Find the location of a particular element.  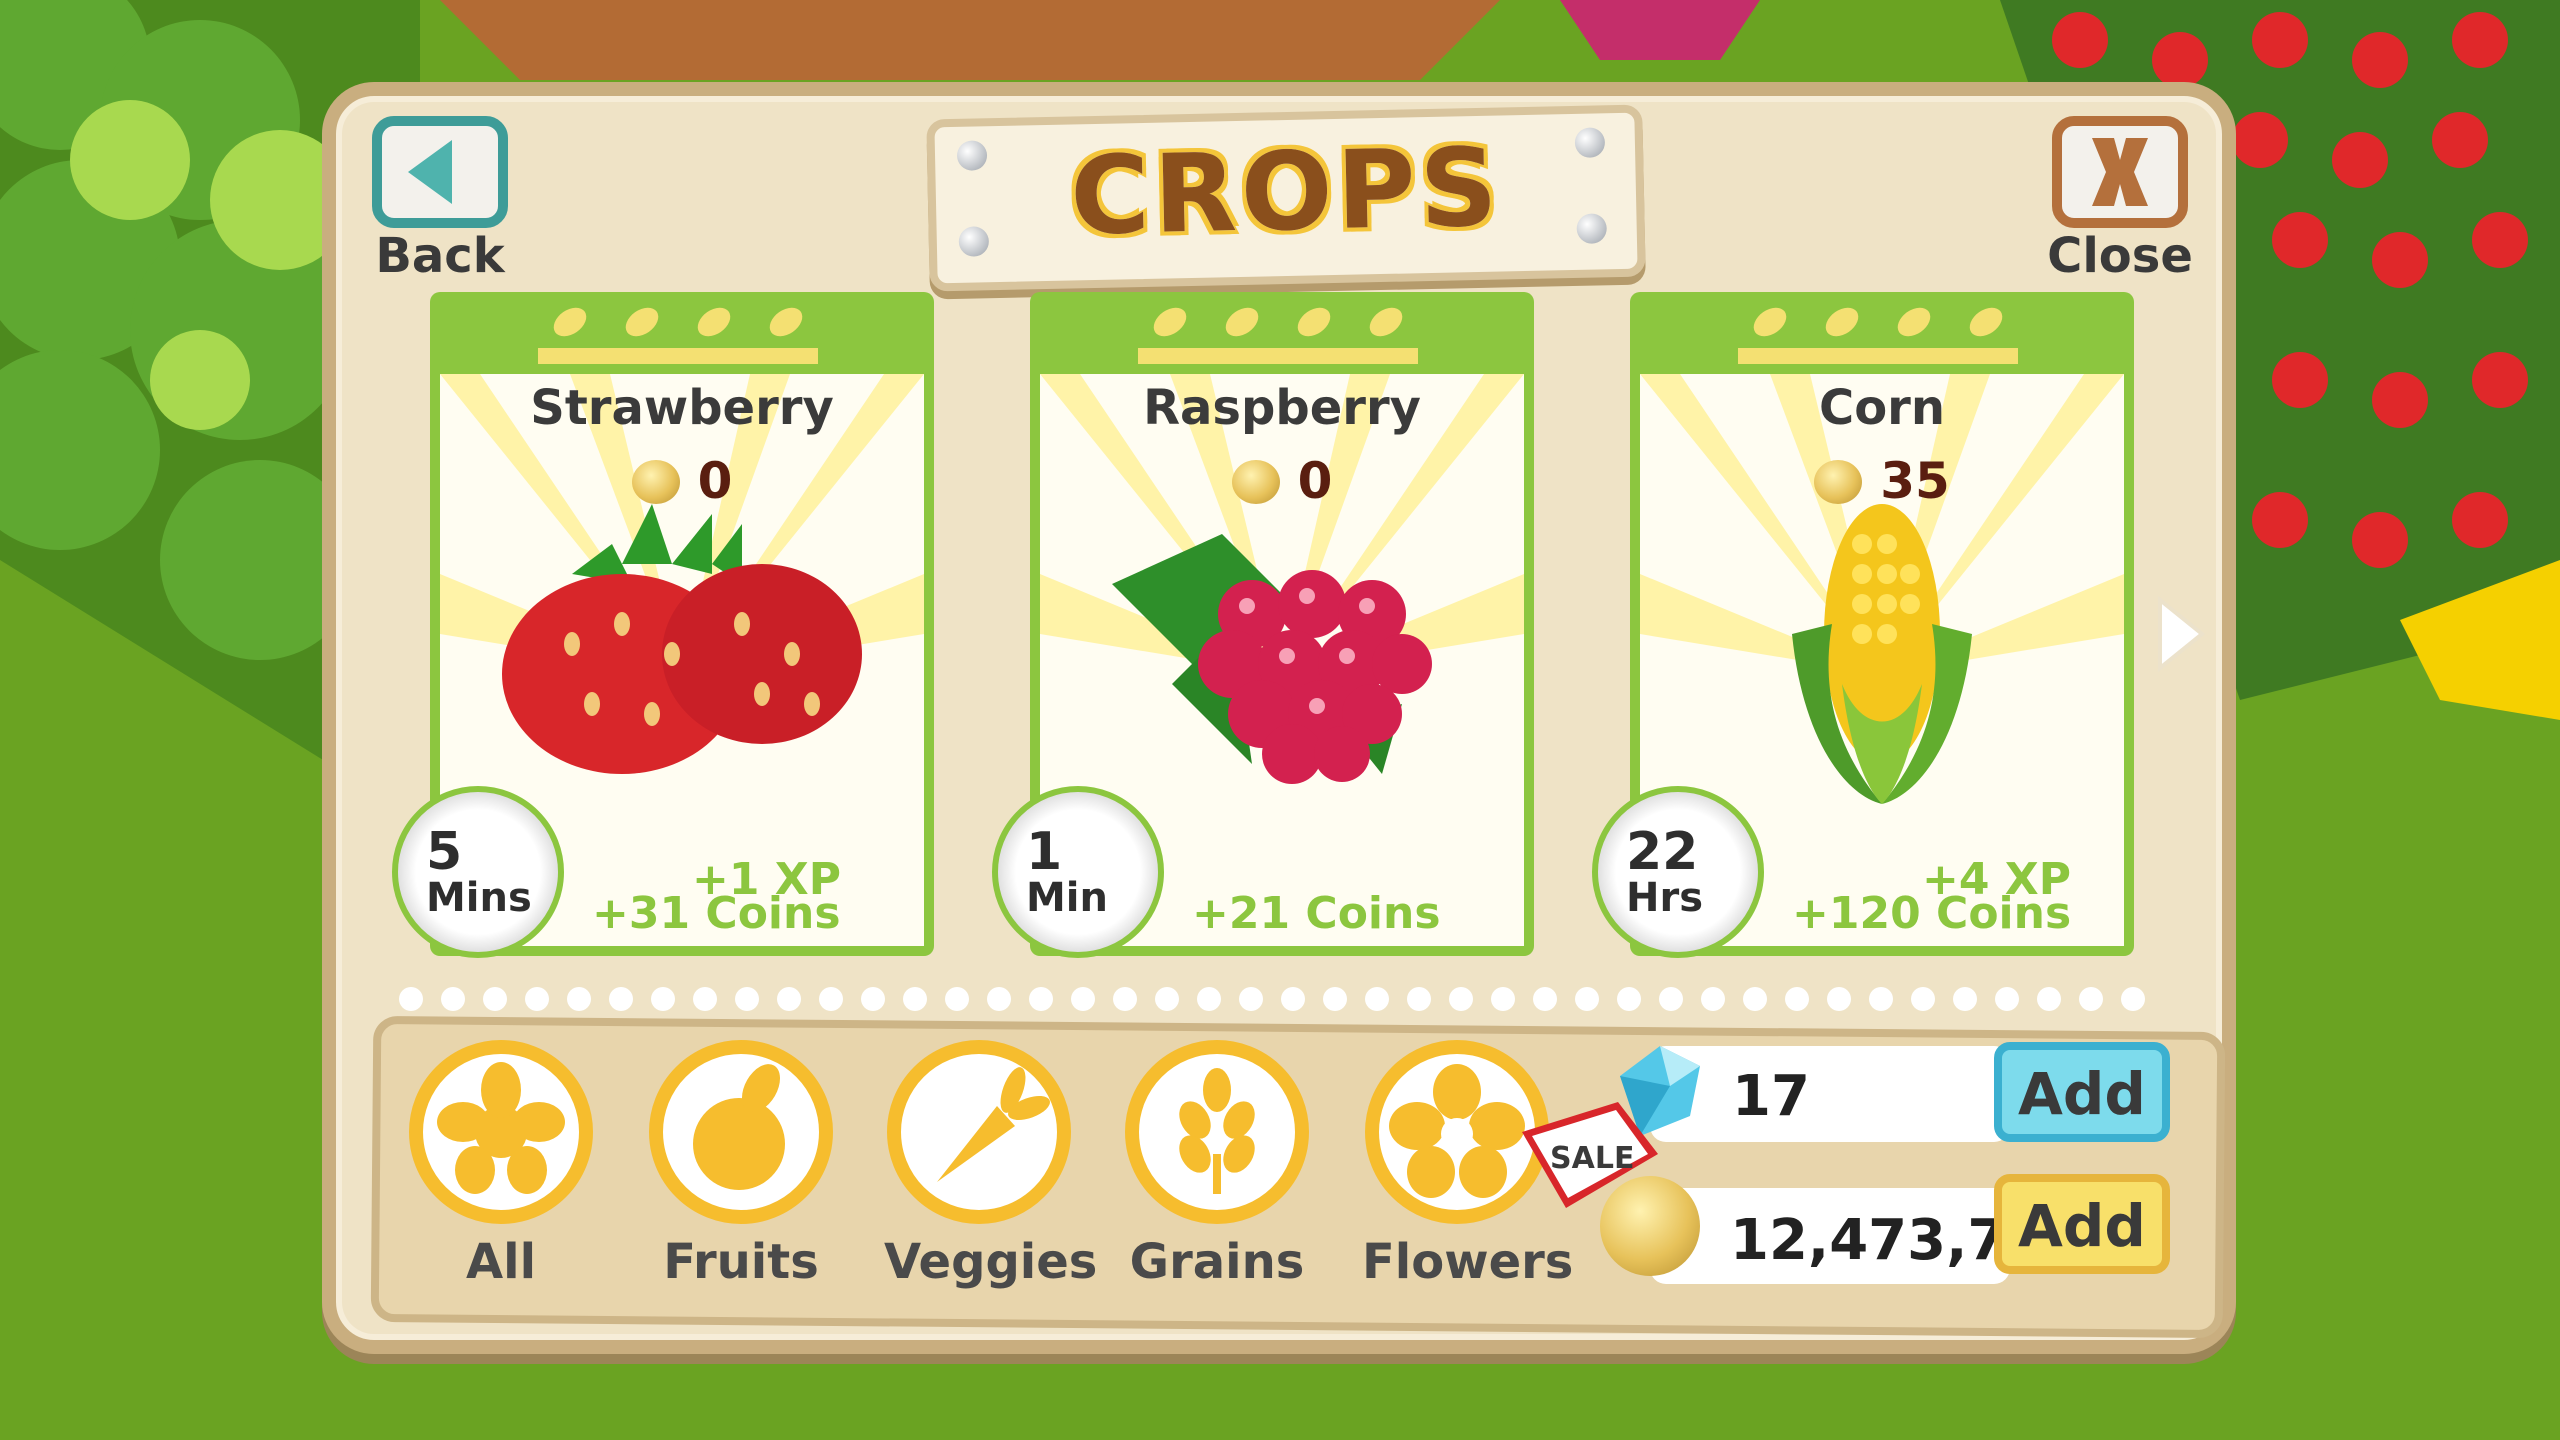

title-plank: CROPS is located at coordinates (1286, 198).